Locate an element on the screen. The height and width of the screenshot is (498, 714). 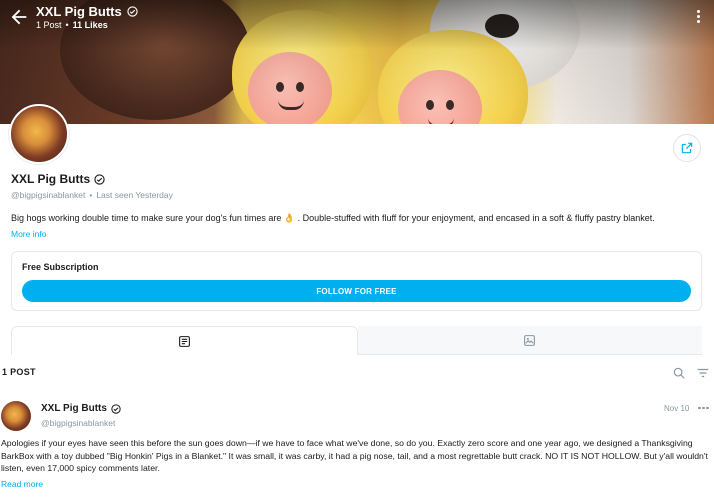
follow-for-free-button: FOLLOW FOR FREE is located at coordinates (356, 291).